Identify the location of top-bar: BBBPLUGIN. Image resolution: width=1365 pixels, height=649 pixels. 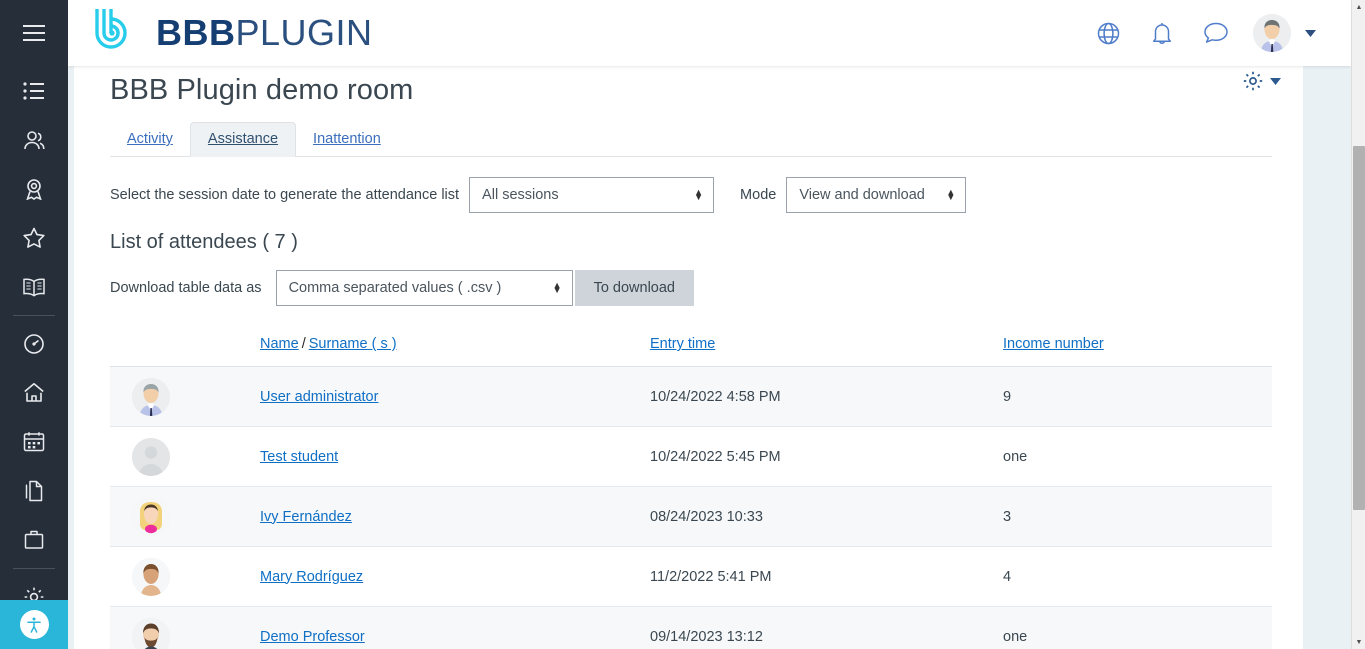
(709, 33).